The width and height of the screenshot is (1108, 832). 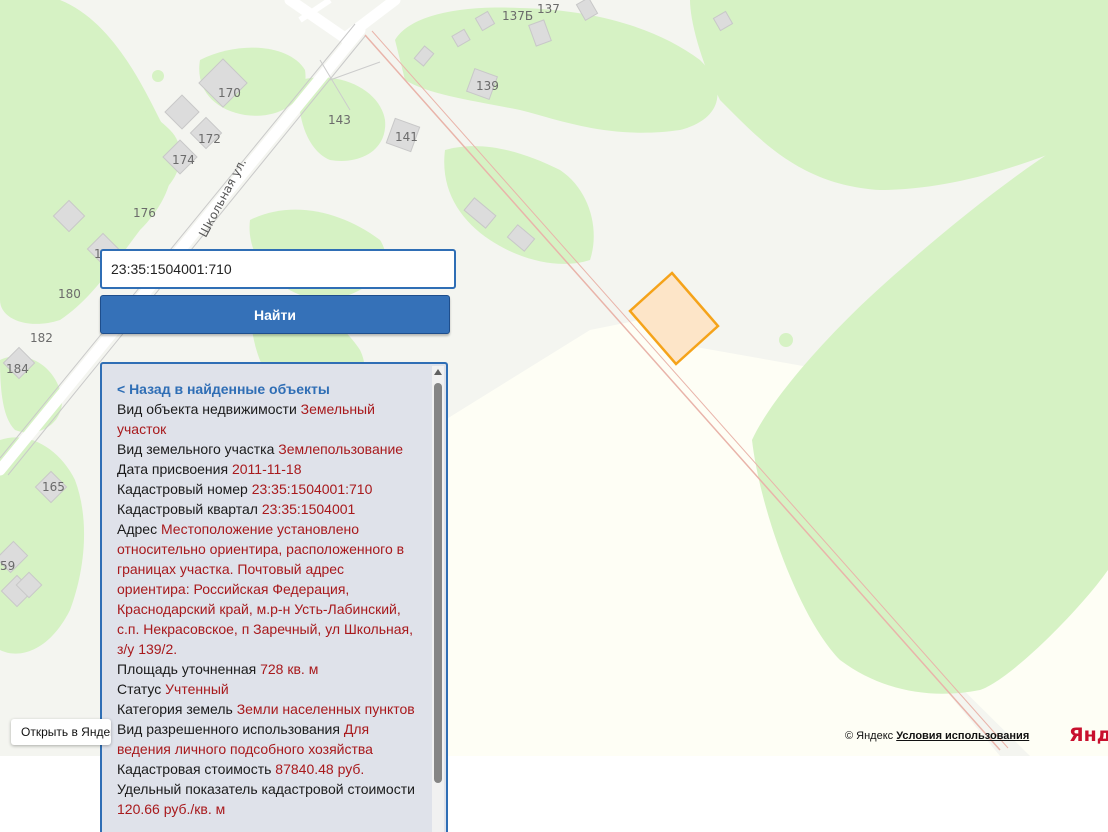 I want to click on info-row-label: Категория земель, so click(x=175, y=709).